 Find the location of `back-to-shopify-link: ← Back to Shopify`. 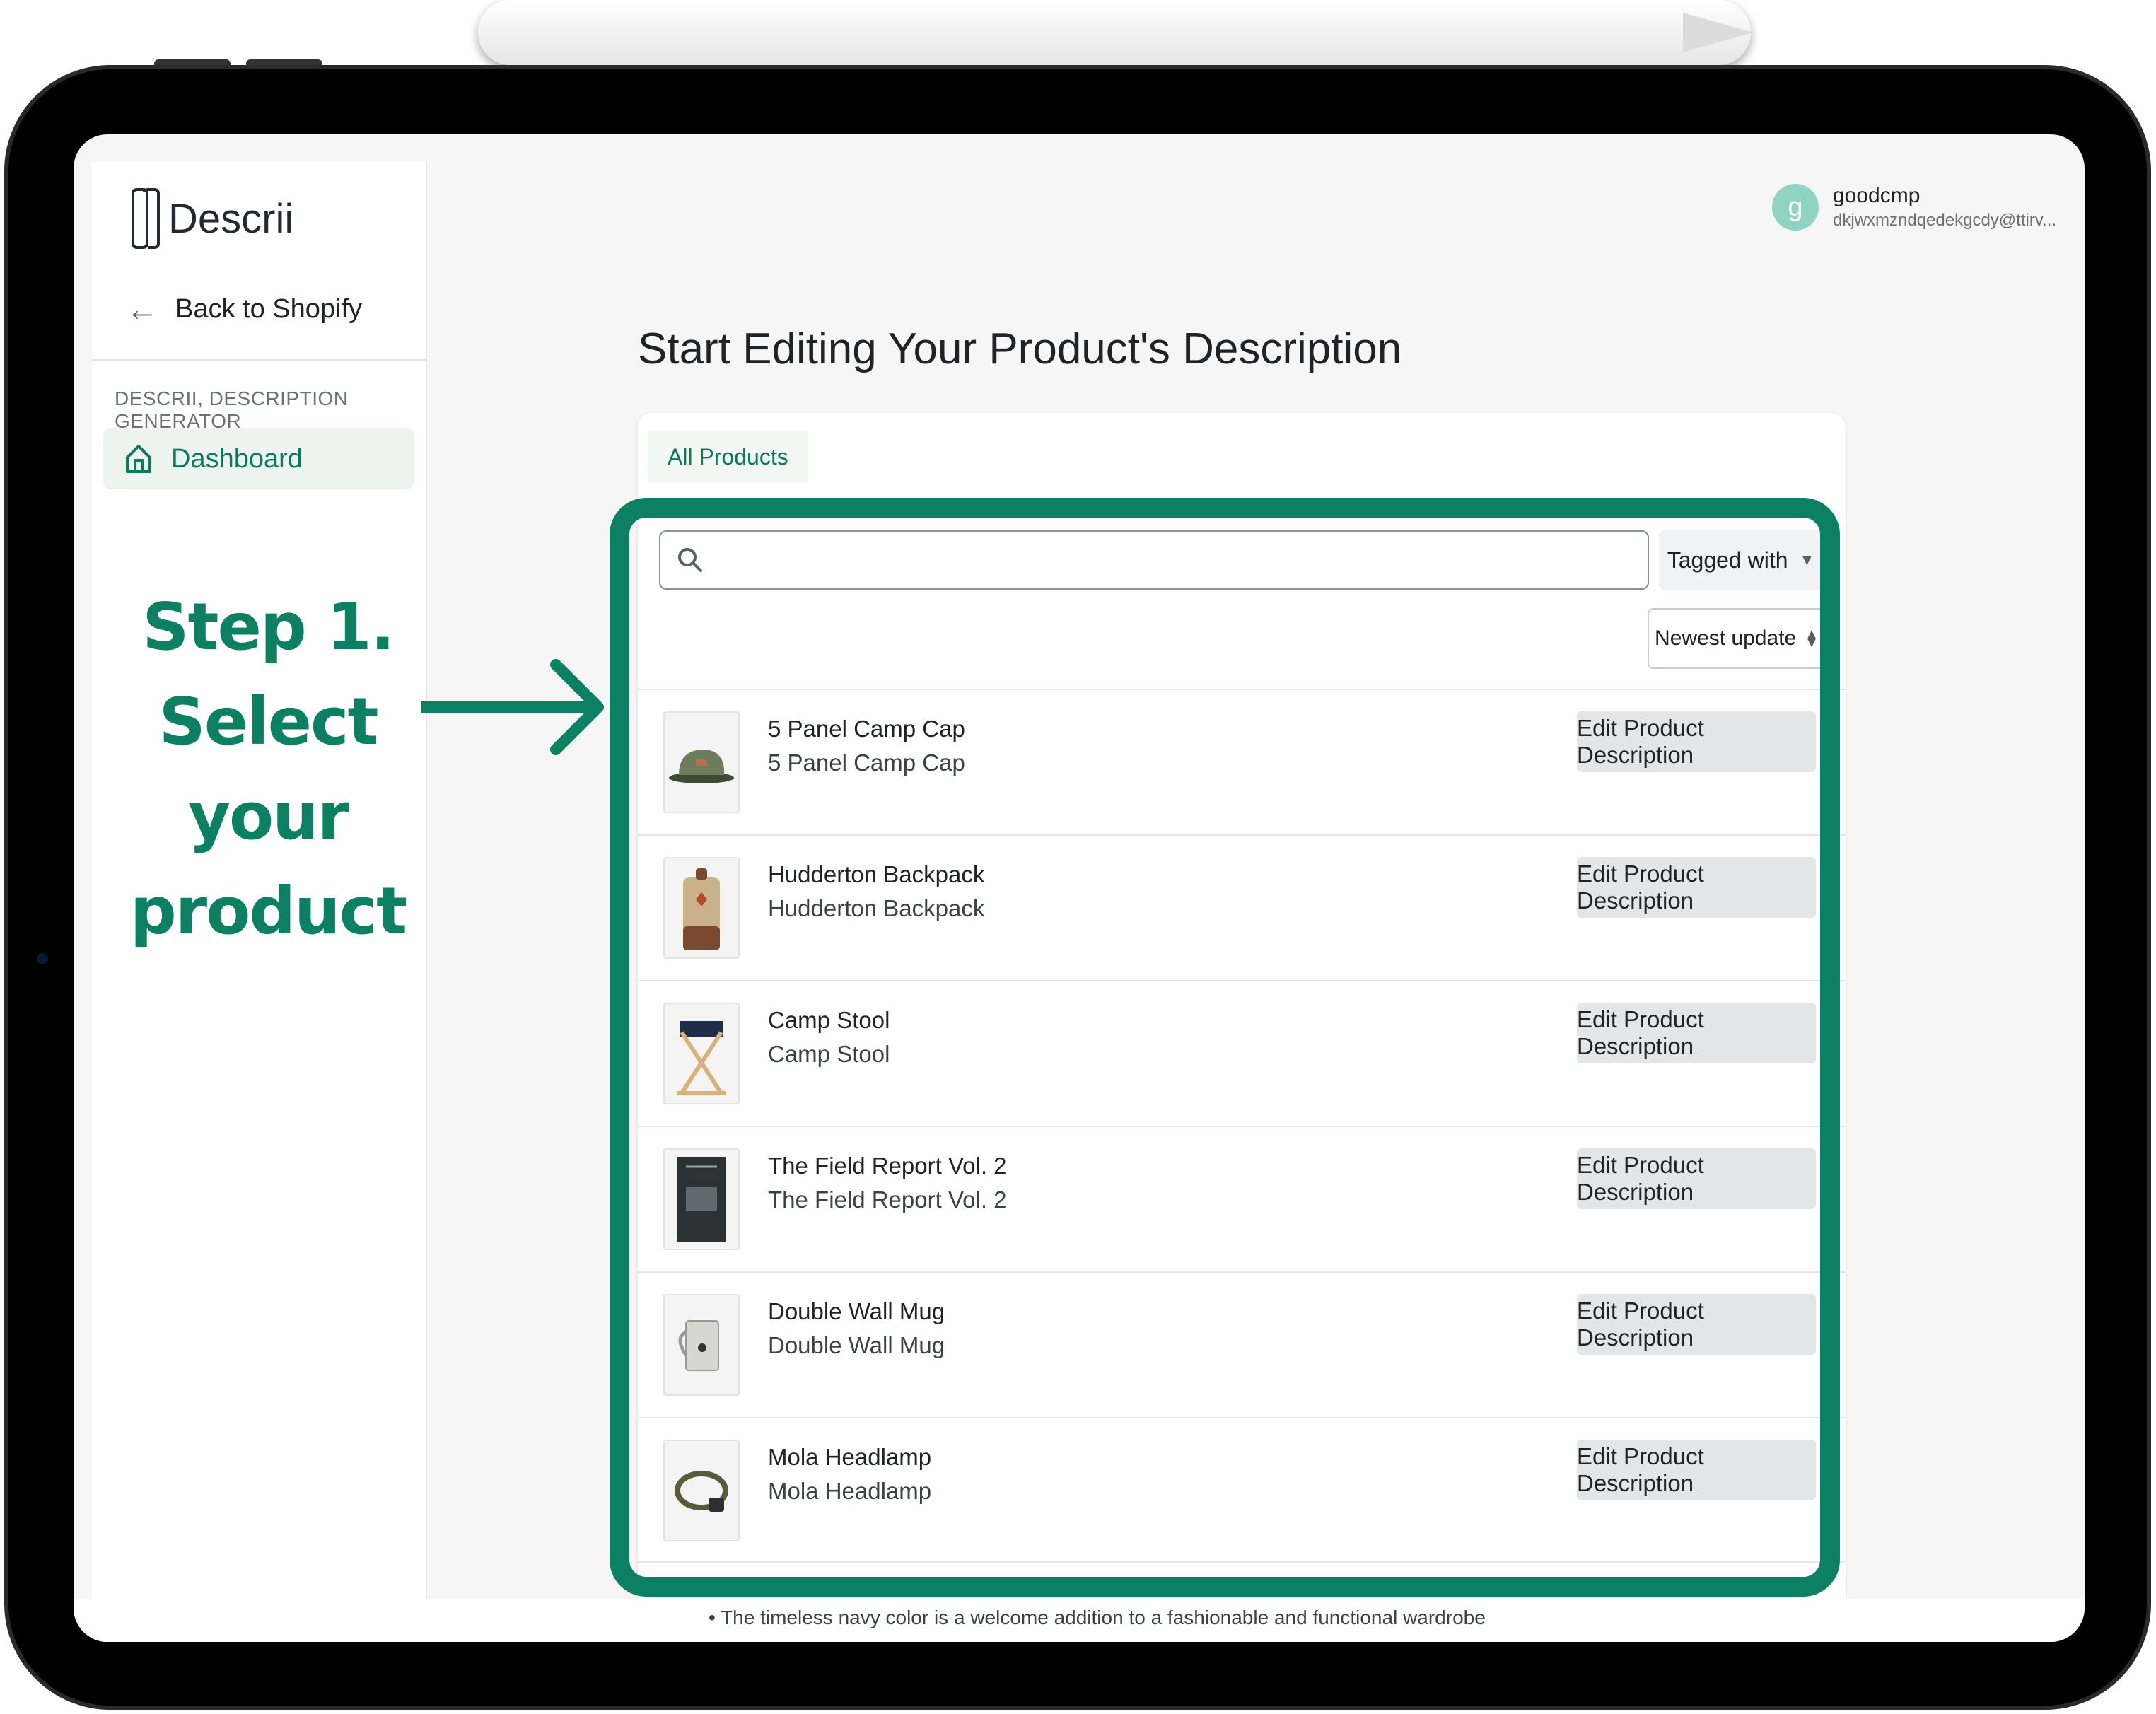

back-to-shopify-link: ← Back to Shopify is located at coordinates (244, 309).